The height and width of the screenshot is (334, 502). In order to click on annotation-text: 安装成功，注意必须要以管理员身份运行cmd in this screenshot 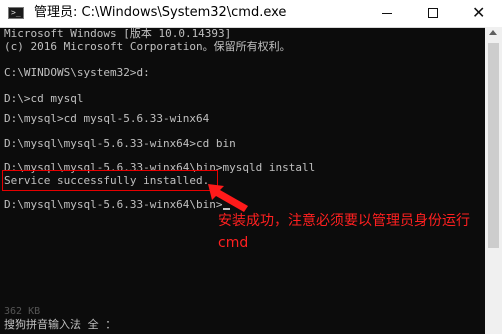, I will do `click(344, 232)`.